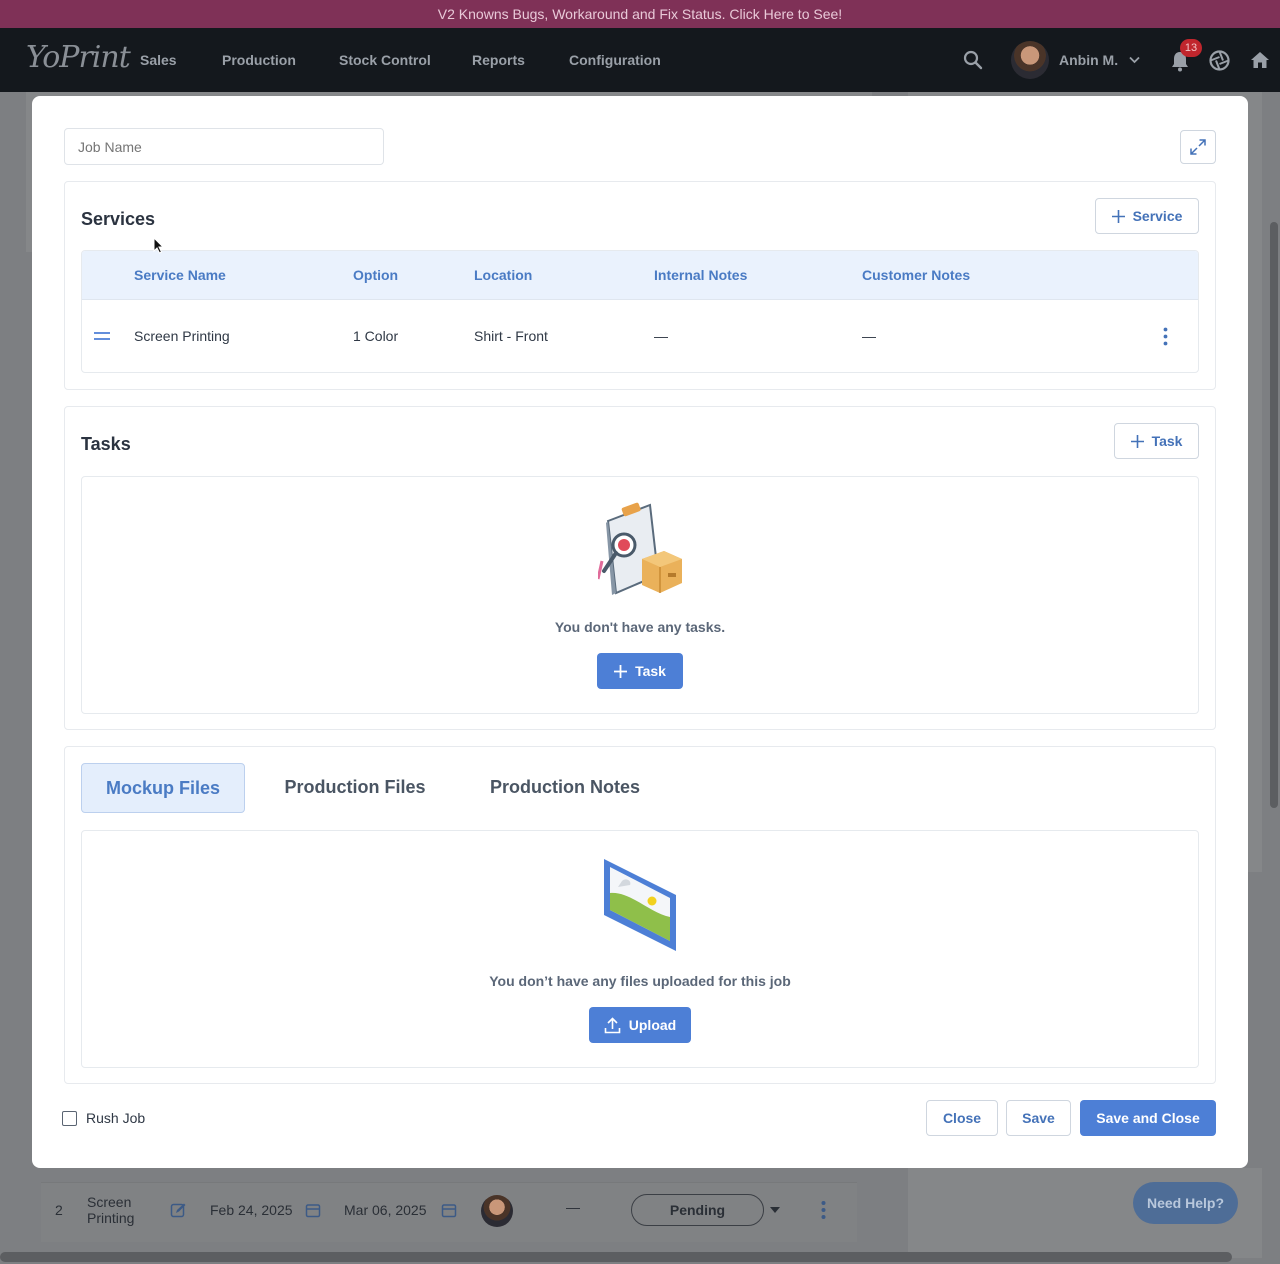  Describe the element at coordinates (182, 336) in the screenshot. I see `cell-service-name: Screen Printing` at that location.